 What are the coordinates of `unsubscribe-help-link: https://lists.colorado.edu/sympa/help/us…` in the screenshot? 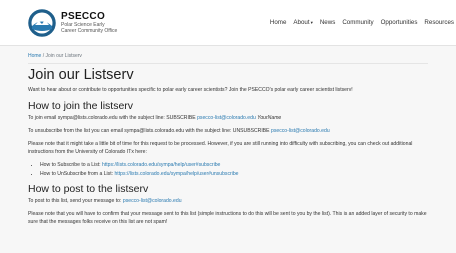 It's located at (176, 174).